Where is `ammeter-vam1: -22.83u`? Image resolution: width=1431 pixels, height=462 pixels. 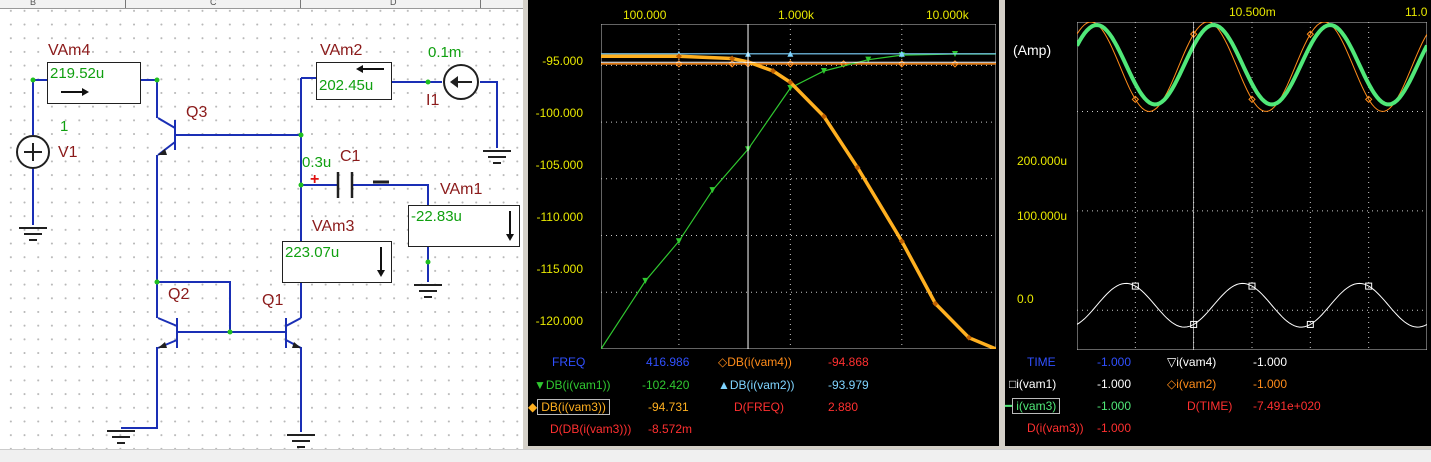 ammeter-vam1: -22.83u is located at coordinates (464, 226).